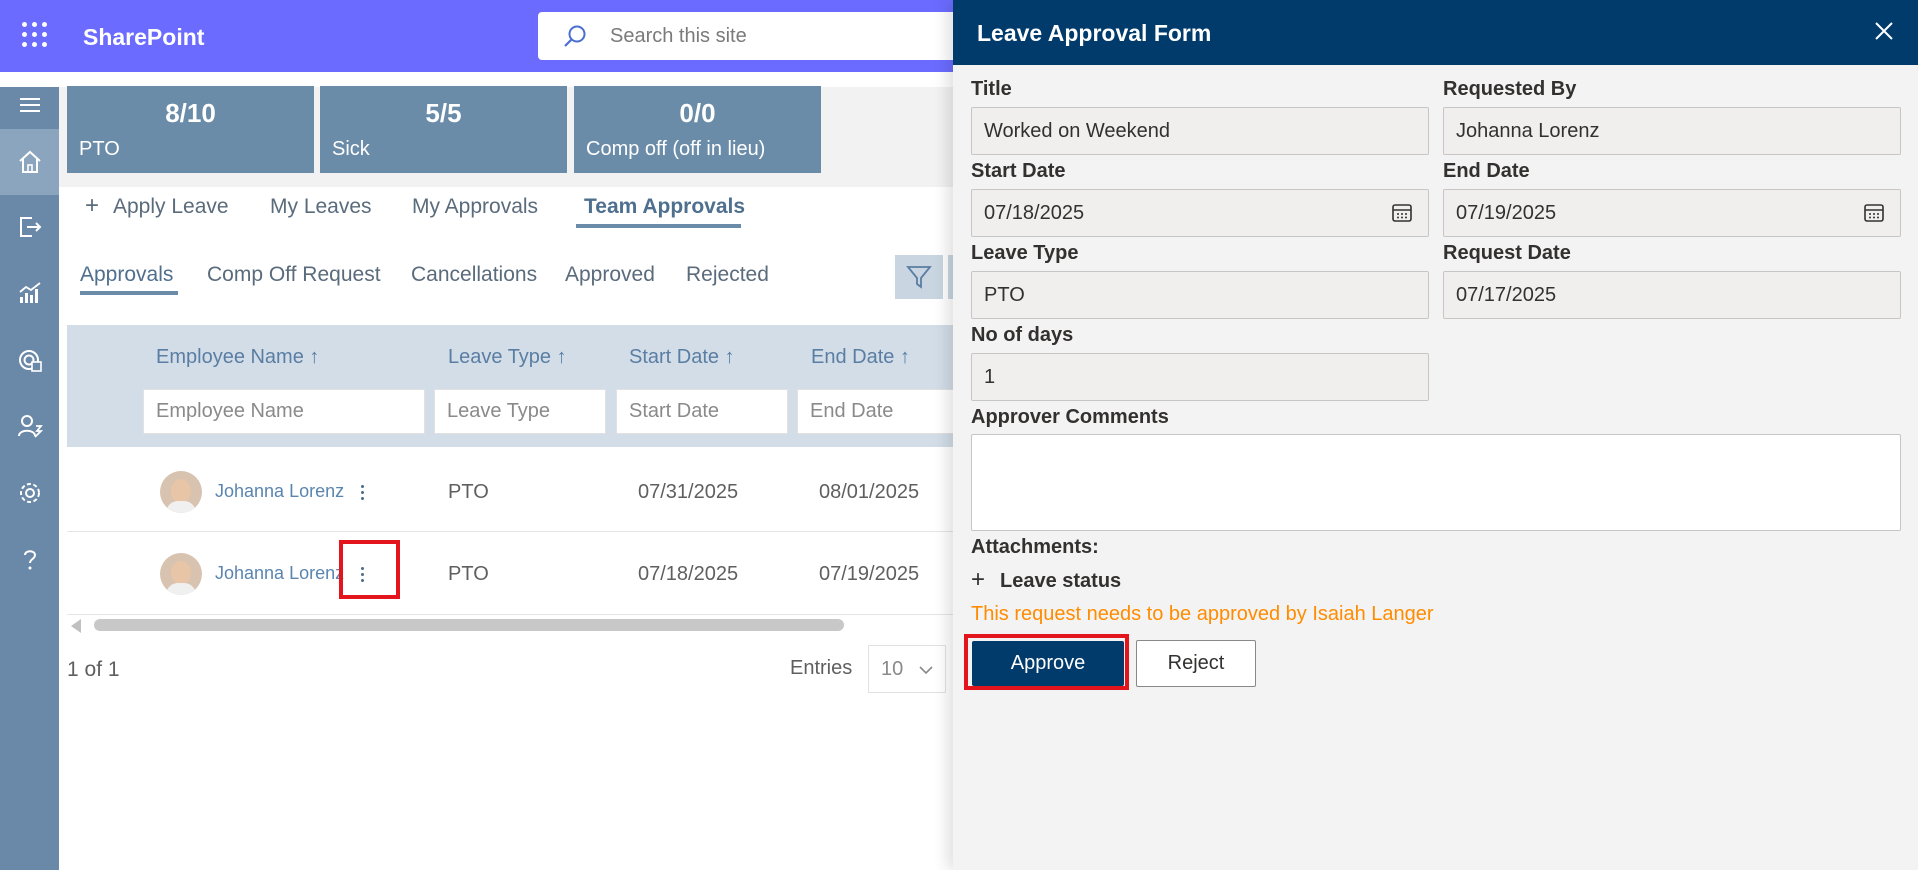 Image resolution: width=1918 pixels, height=870 pixels. Describe the element at coordinates (869, 574) in the screenshot. I see `cell-end-date: 07/19/2025` at that location.